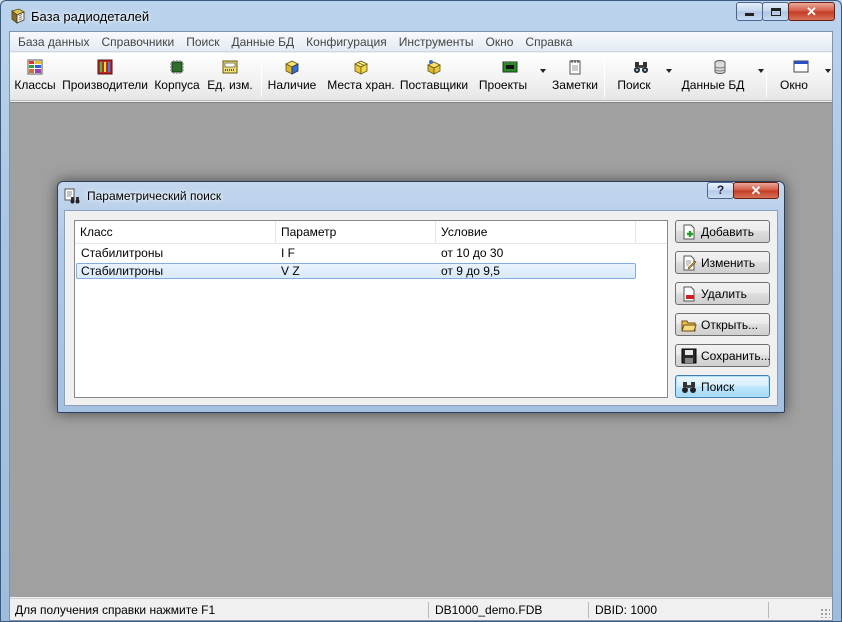  I want to click on status-help-text: Для получения справки нажмите F1, so click(115, 610).